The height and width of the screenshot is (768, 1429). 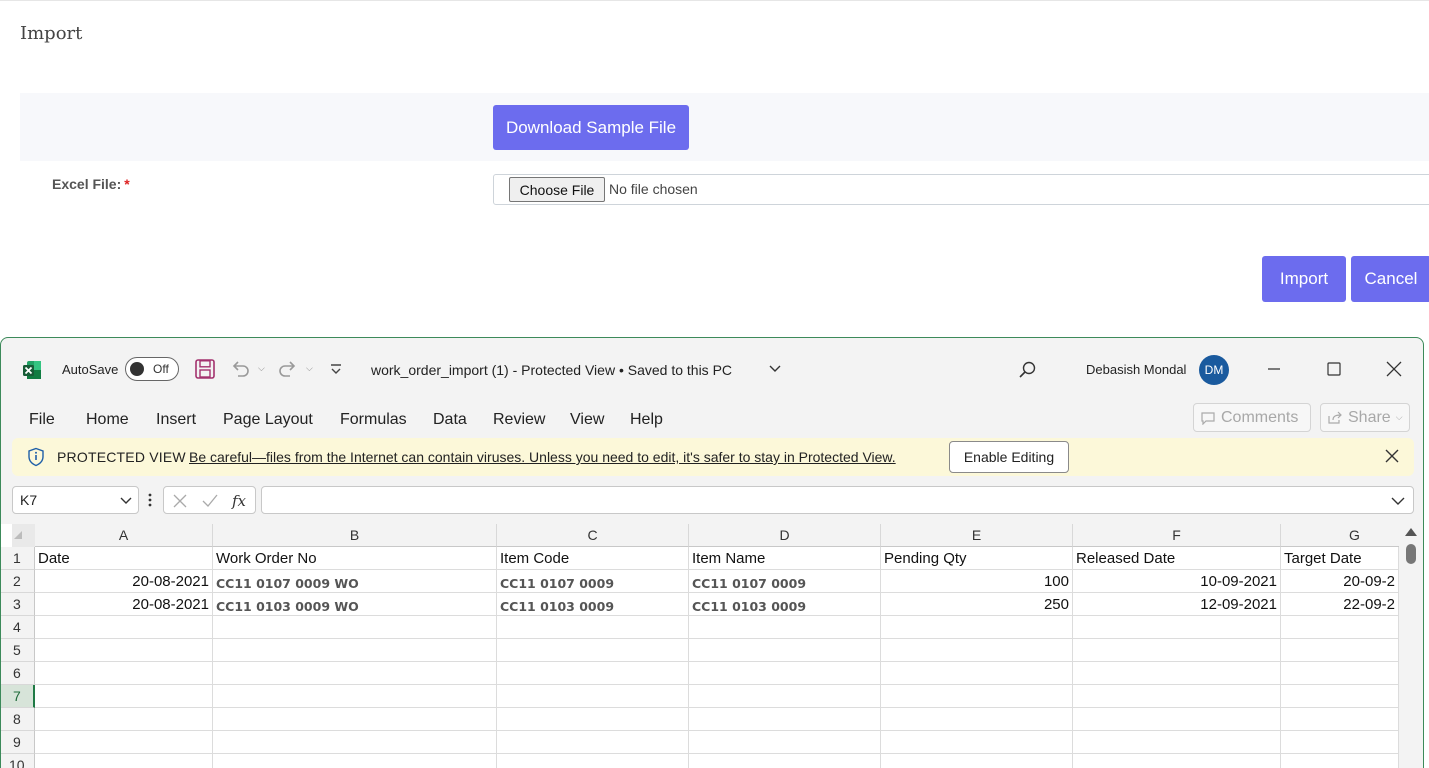 I want to click on cancel-entry-icon, so click(x=180, y=501).